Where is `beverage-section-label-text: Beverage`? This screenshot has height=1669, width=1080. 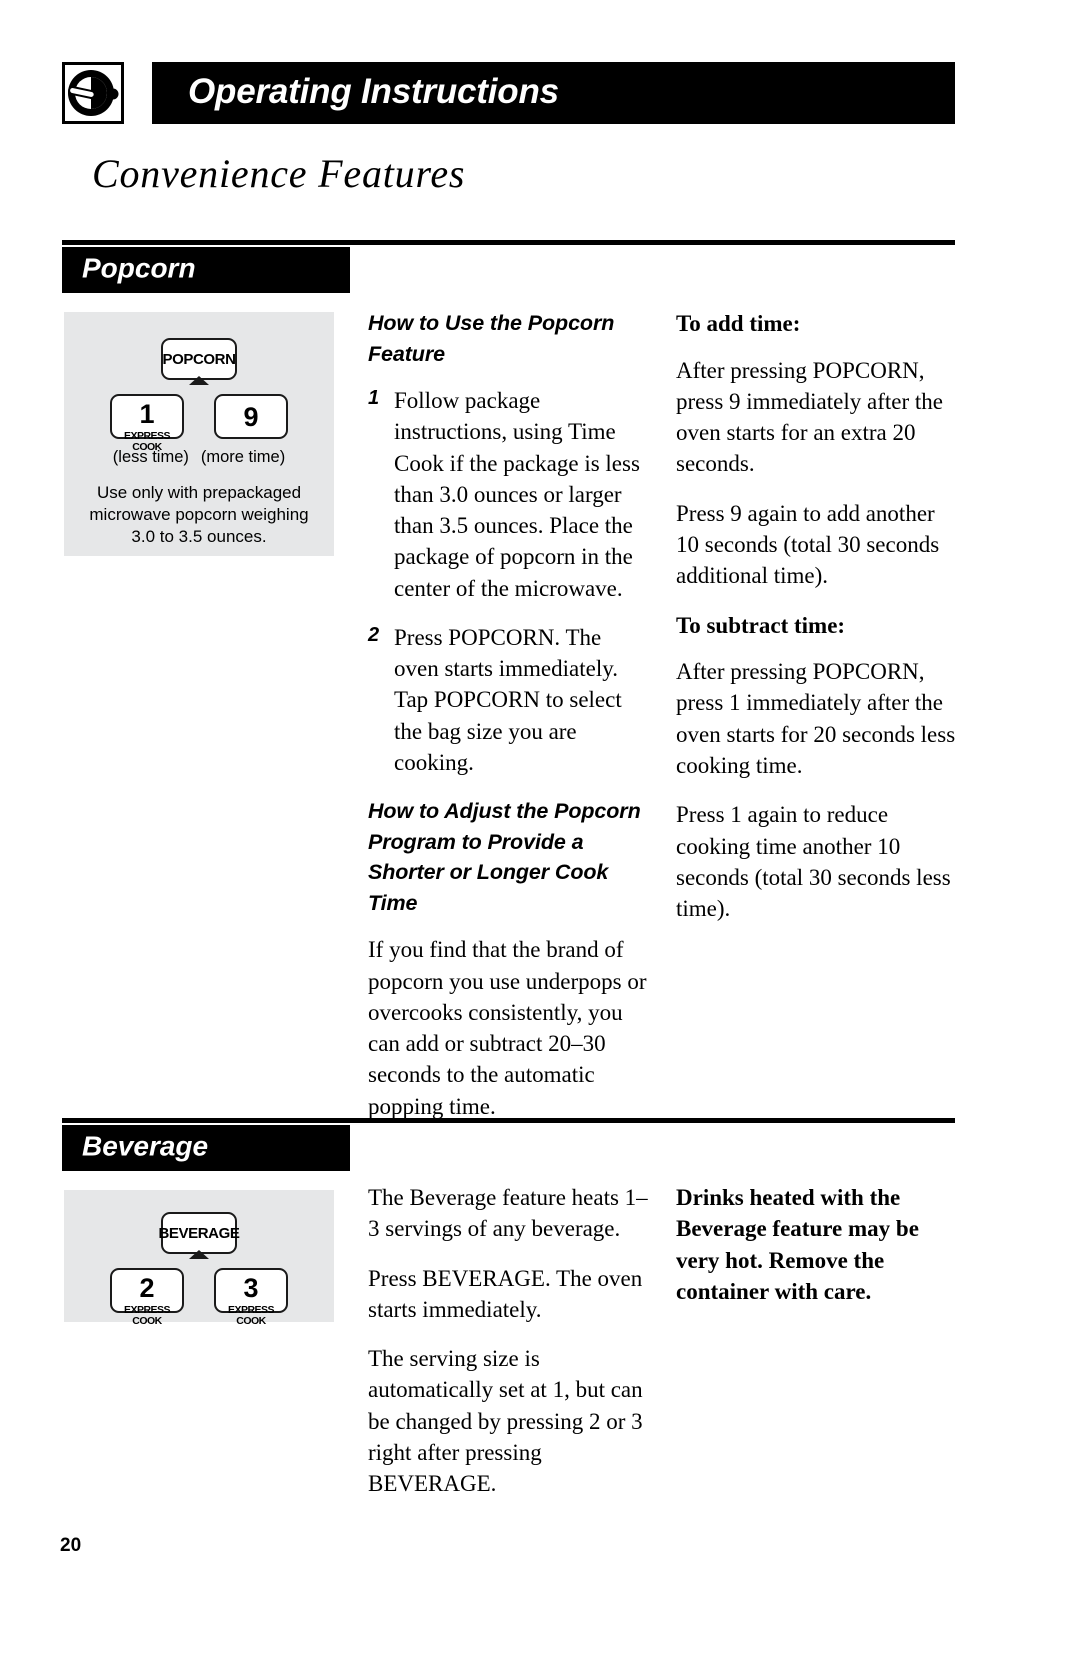
beverage-section-label-text: Beverage is located at coordinates (145, 1146).